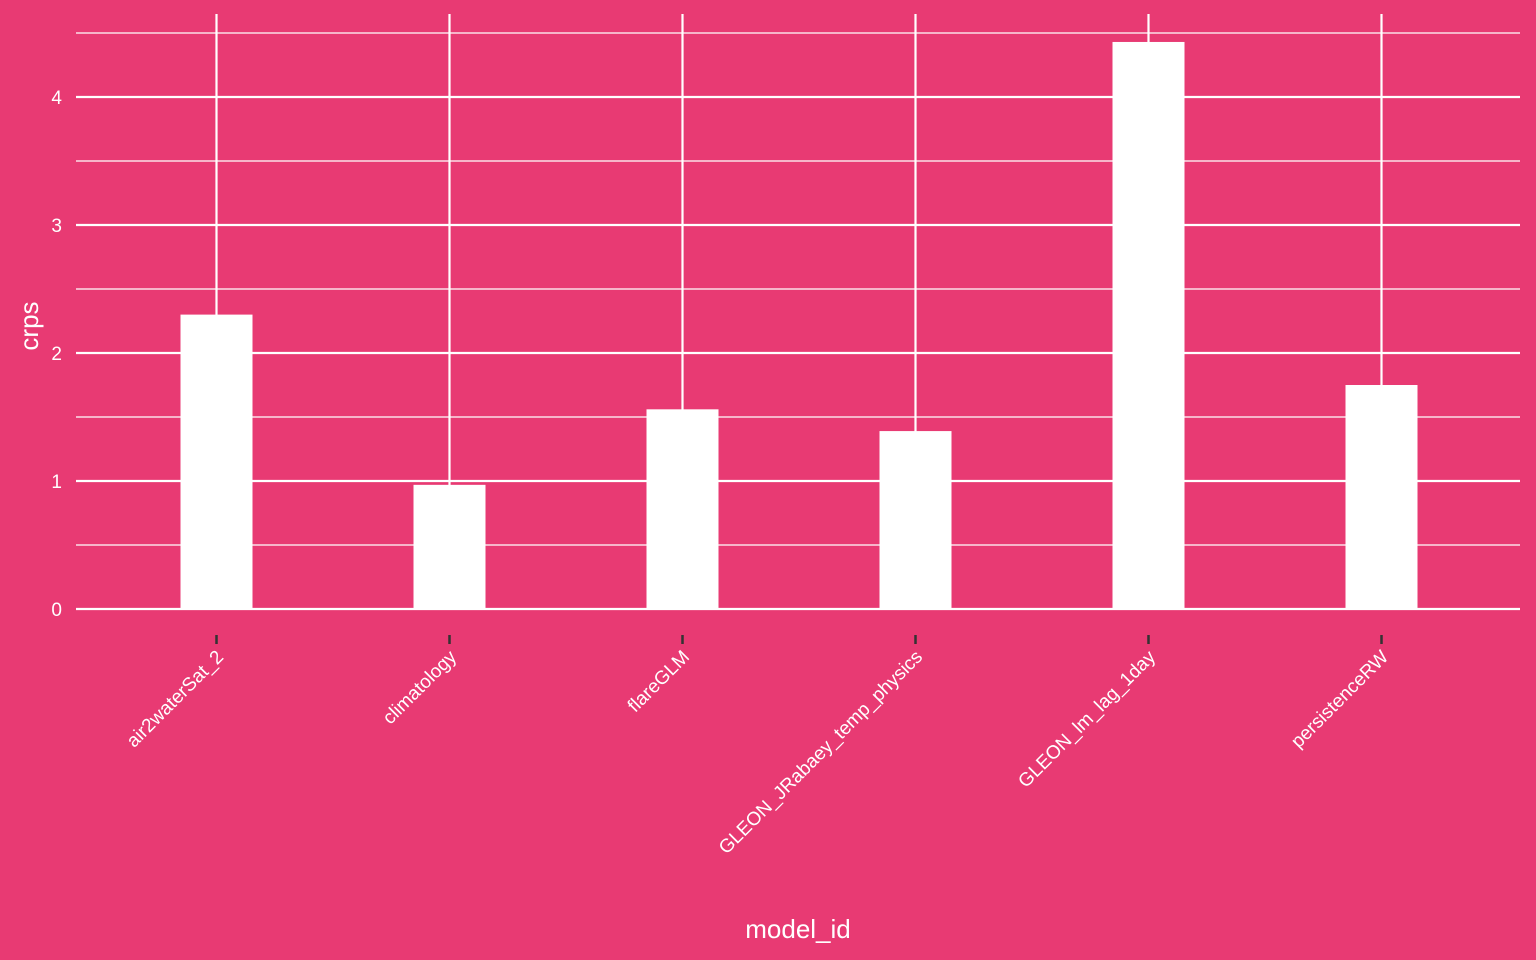 This screenshot has width=1536, height=960. I want to click on bar-GLEON_lm_lag_1day, so click(1148, 325).